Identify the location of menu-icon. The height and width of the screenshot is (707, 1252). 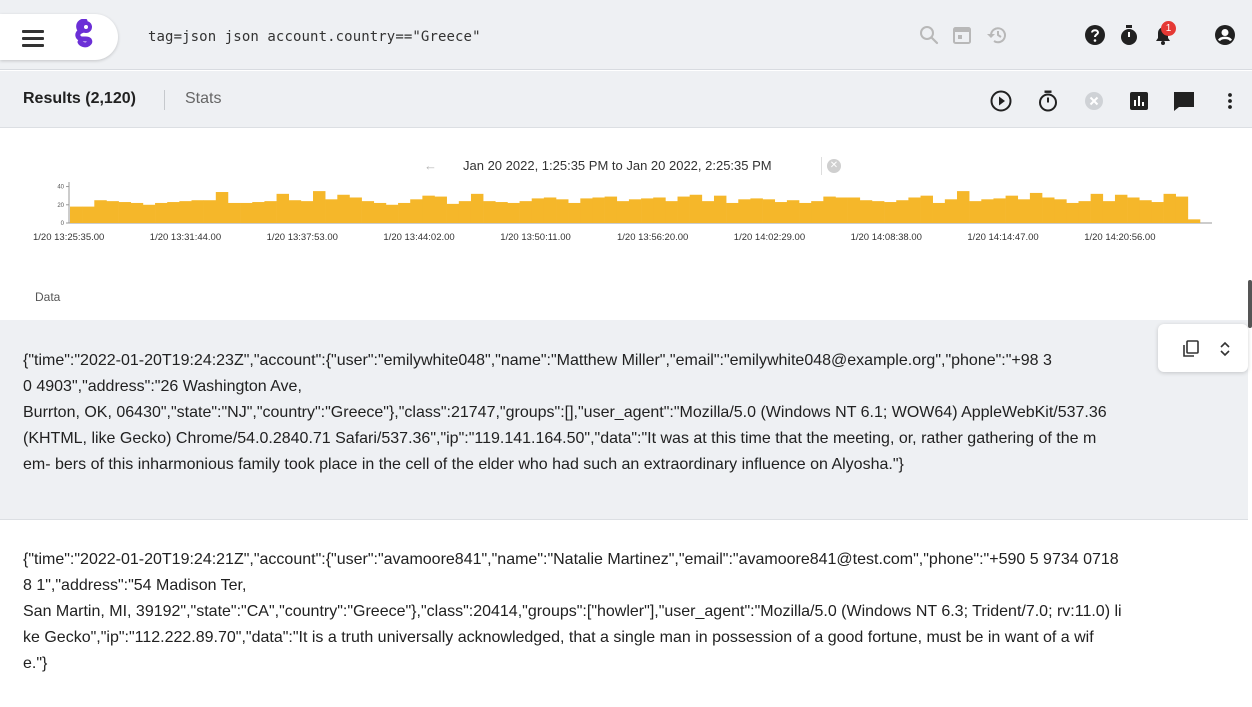
(33, 38).